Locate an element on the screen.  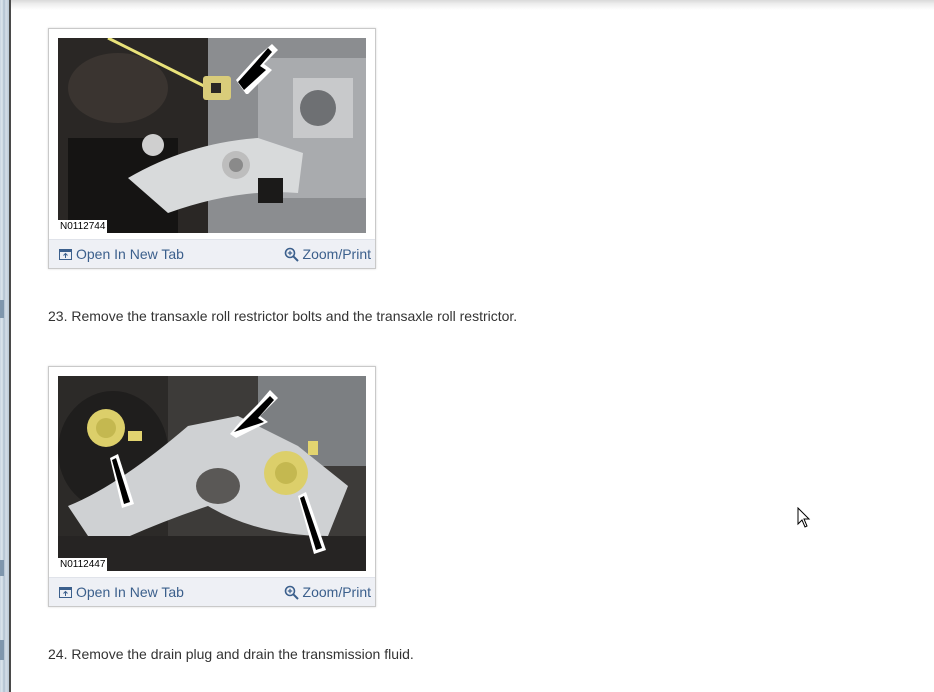
roll-restrictor-photo-illustration is located at coordinates (212, 473).